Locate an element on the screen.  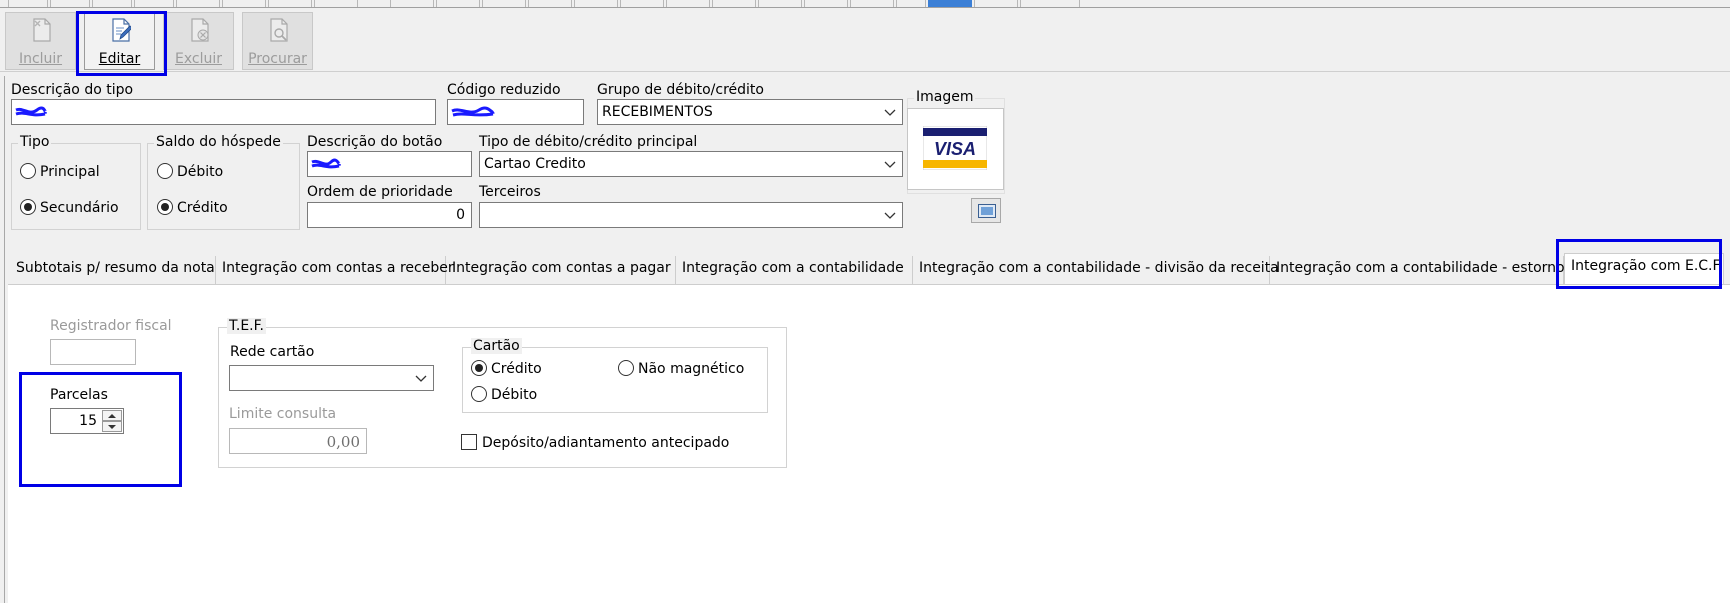
tipo-title: Tipo is located at coordinates (35, 142).